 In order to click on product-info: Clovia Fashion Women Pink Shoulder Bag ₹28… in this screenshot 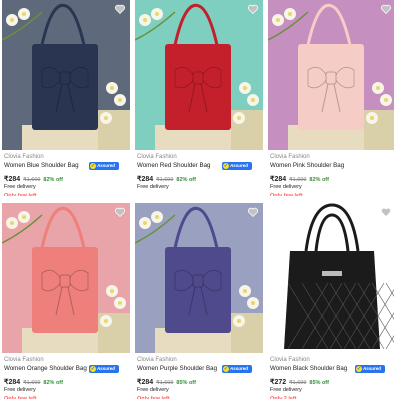, I will do `click(332, 174)`.